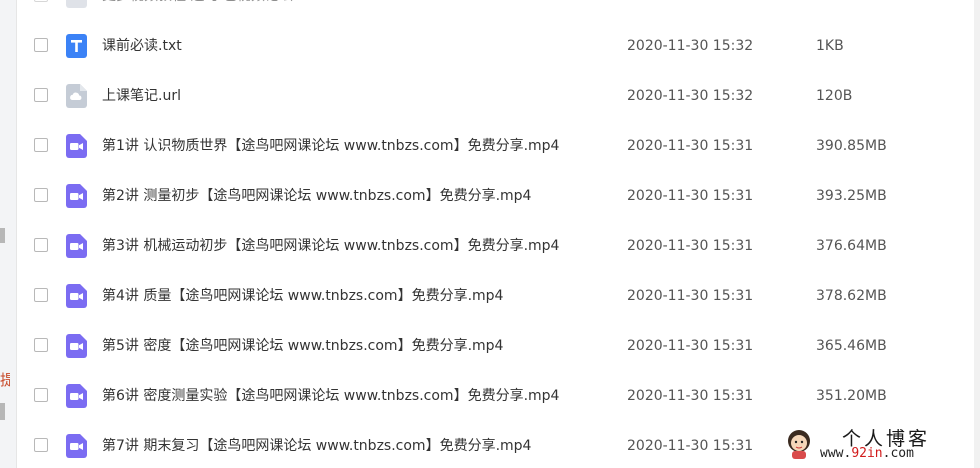  What do you see at coordinates (302, 296) in the screenshot?
I see `file-name: 第4讲 质量【途鸟吧网课论坛 www.tnbzs.com】免费分享.mp4` at bounding box center [302, 296].